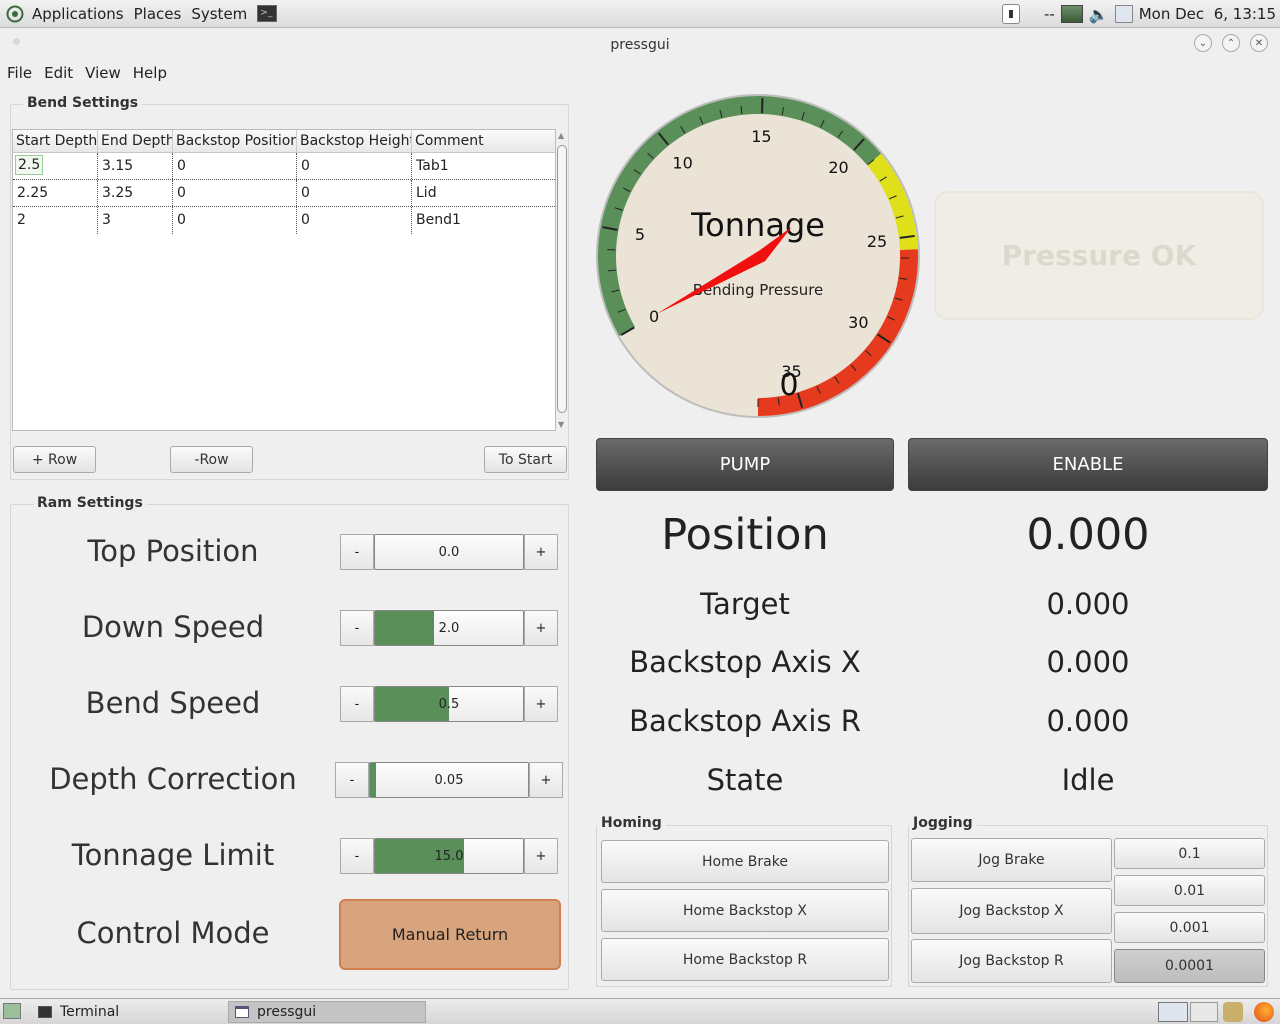  What do you see at coordinates (219, 14) in the screenshot?
I see `system-menu: System` at bounding box center [219, 14].